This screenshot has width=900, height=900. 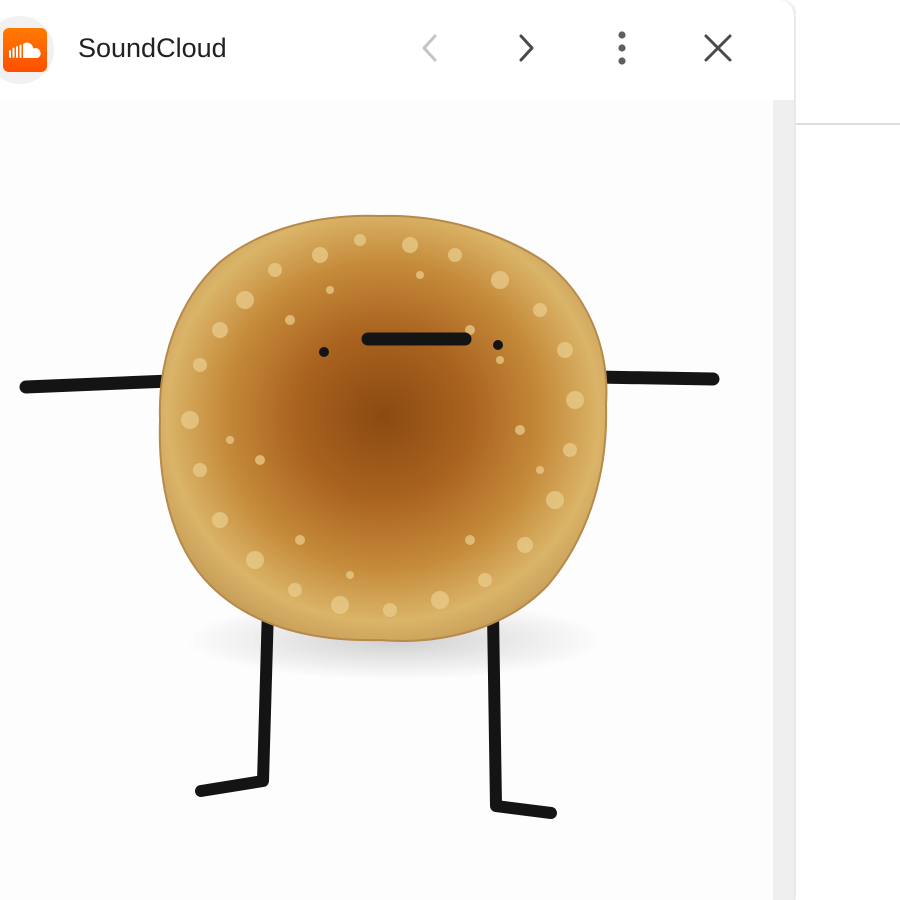 I want to click on forward-button, so click(x=526, y=48).